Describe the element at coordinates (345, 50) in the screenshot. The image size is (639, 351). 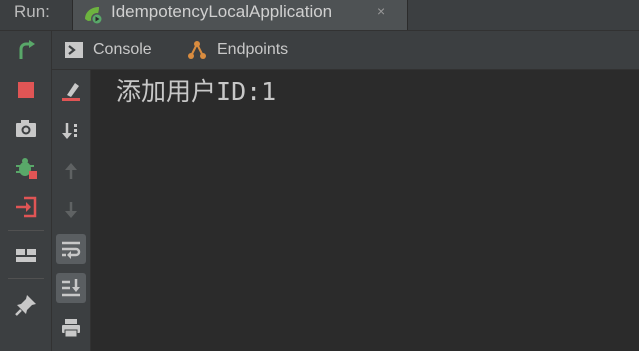
I see `tool-window-tabs: Console Endpoints` at that location.